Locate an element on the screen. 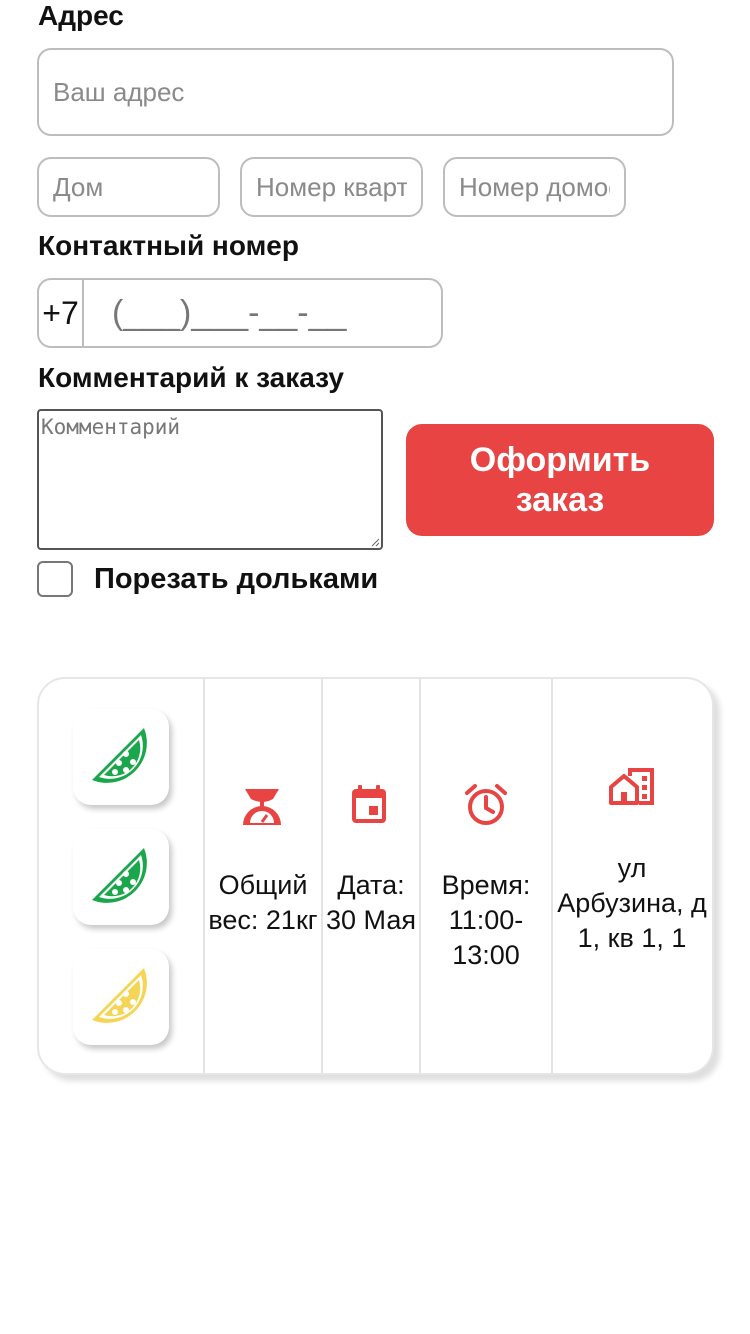 Image resolution: width=750 pixels, height=1334 pixels. yellow-watermelon-slice-icon is located at coordinates (119, 995).